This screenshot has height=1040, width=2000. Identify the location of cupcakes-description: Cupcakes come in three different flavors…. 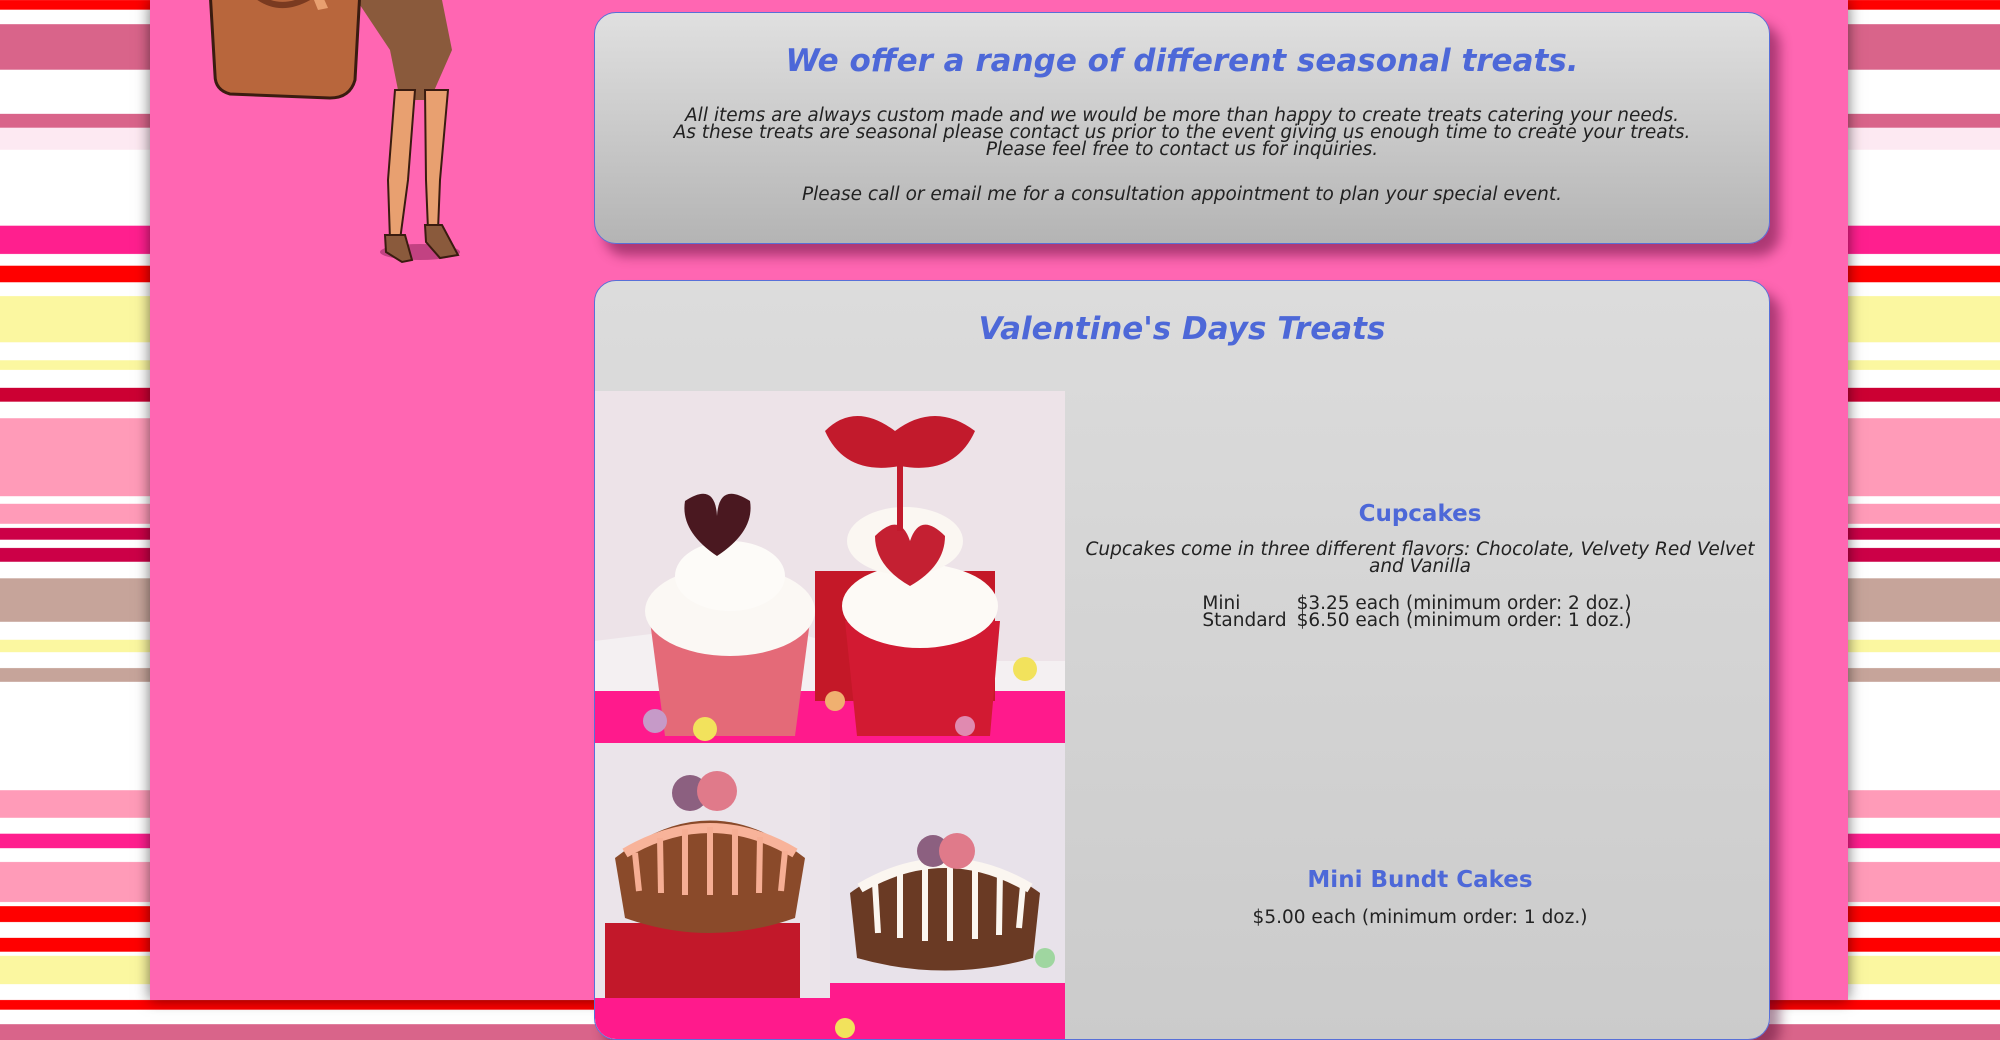
(1420, 558).